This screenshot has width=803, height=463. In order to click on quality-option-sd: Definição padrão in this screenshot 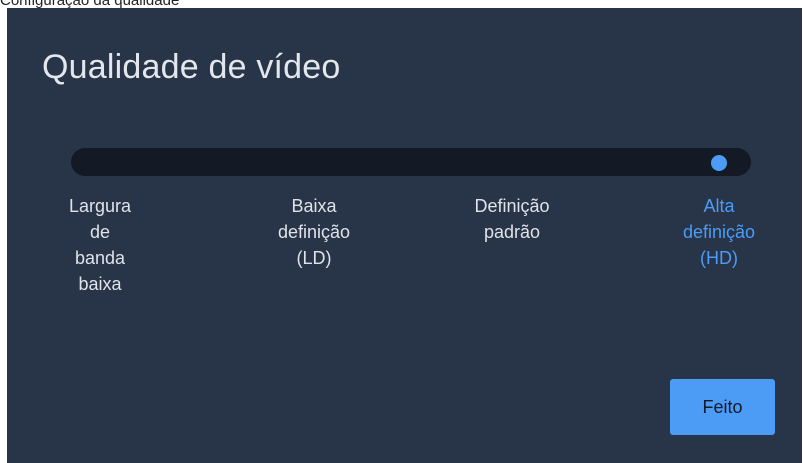, I will do `click(512, 219)`.